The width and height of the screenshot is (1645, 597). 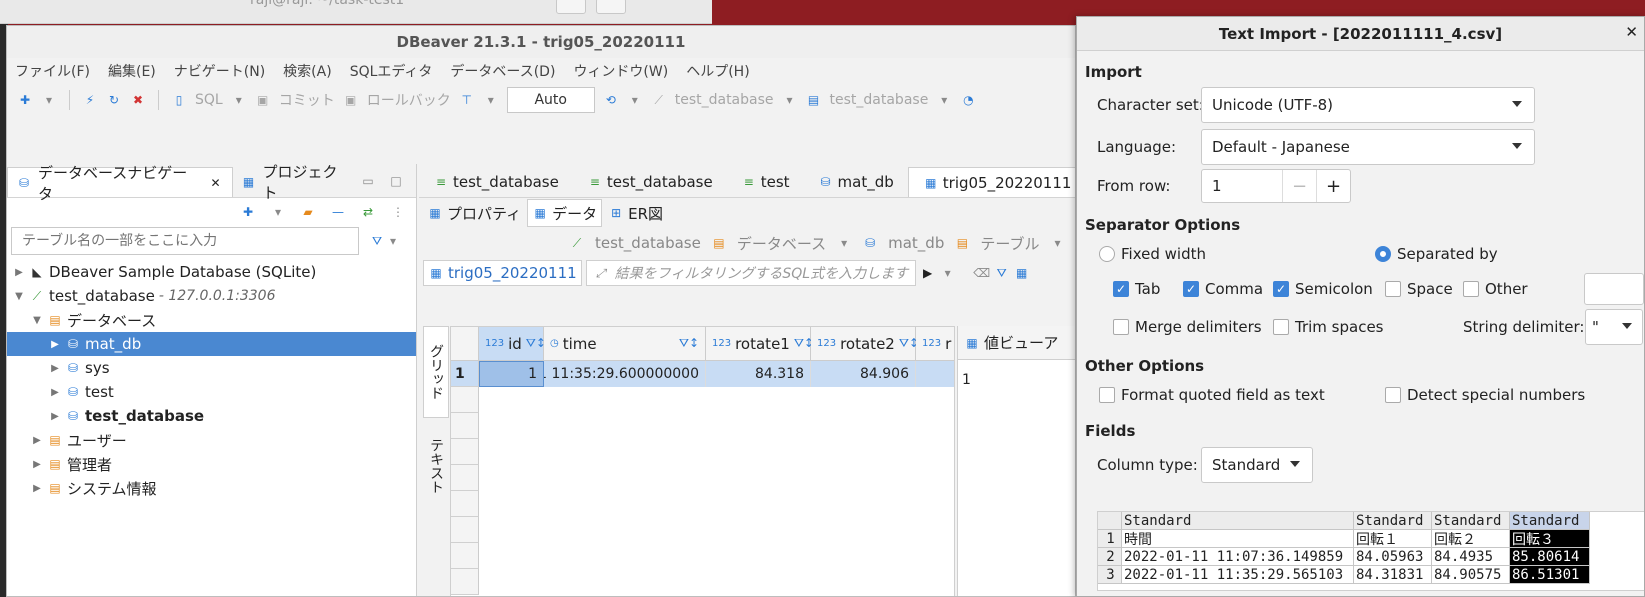 I want to click on breadcrumb-tables: テーブル, so click(x=1009, y=243).